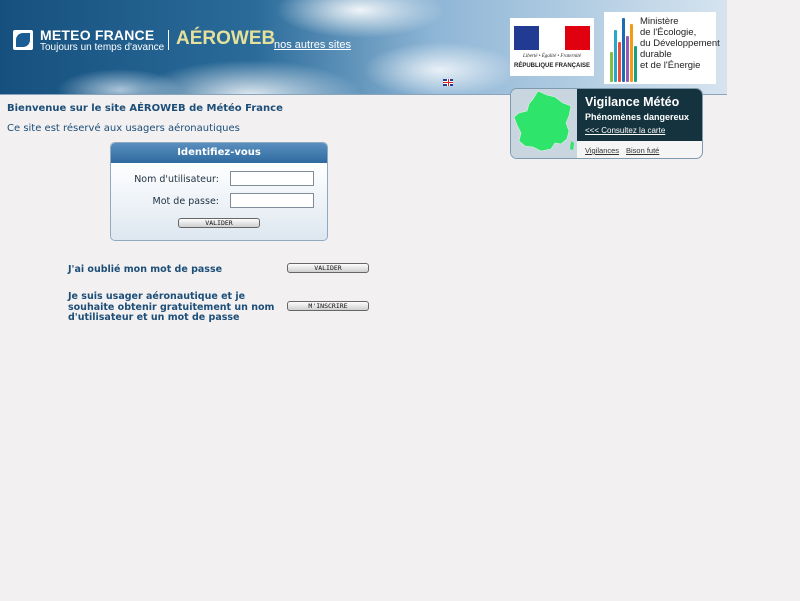 This screenshot has height=601, width=800. What do you see at coordinates (145, 269) in the screenshot?
I see `forgot-password-text: J'ai oublié mon mot de passe` at bounding box center [145, 269].